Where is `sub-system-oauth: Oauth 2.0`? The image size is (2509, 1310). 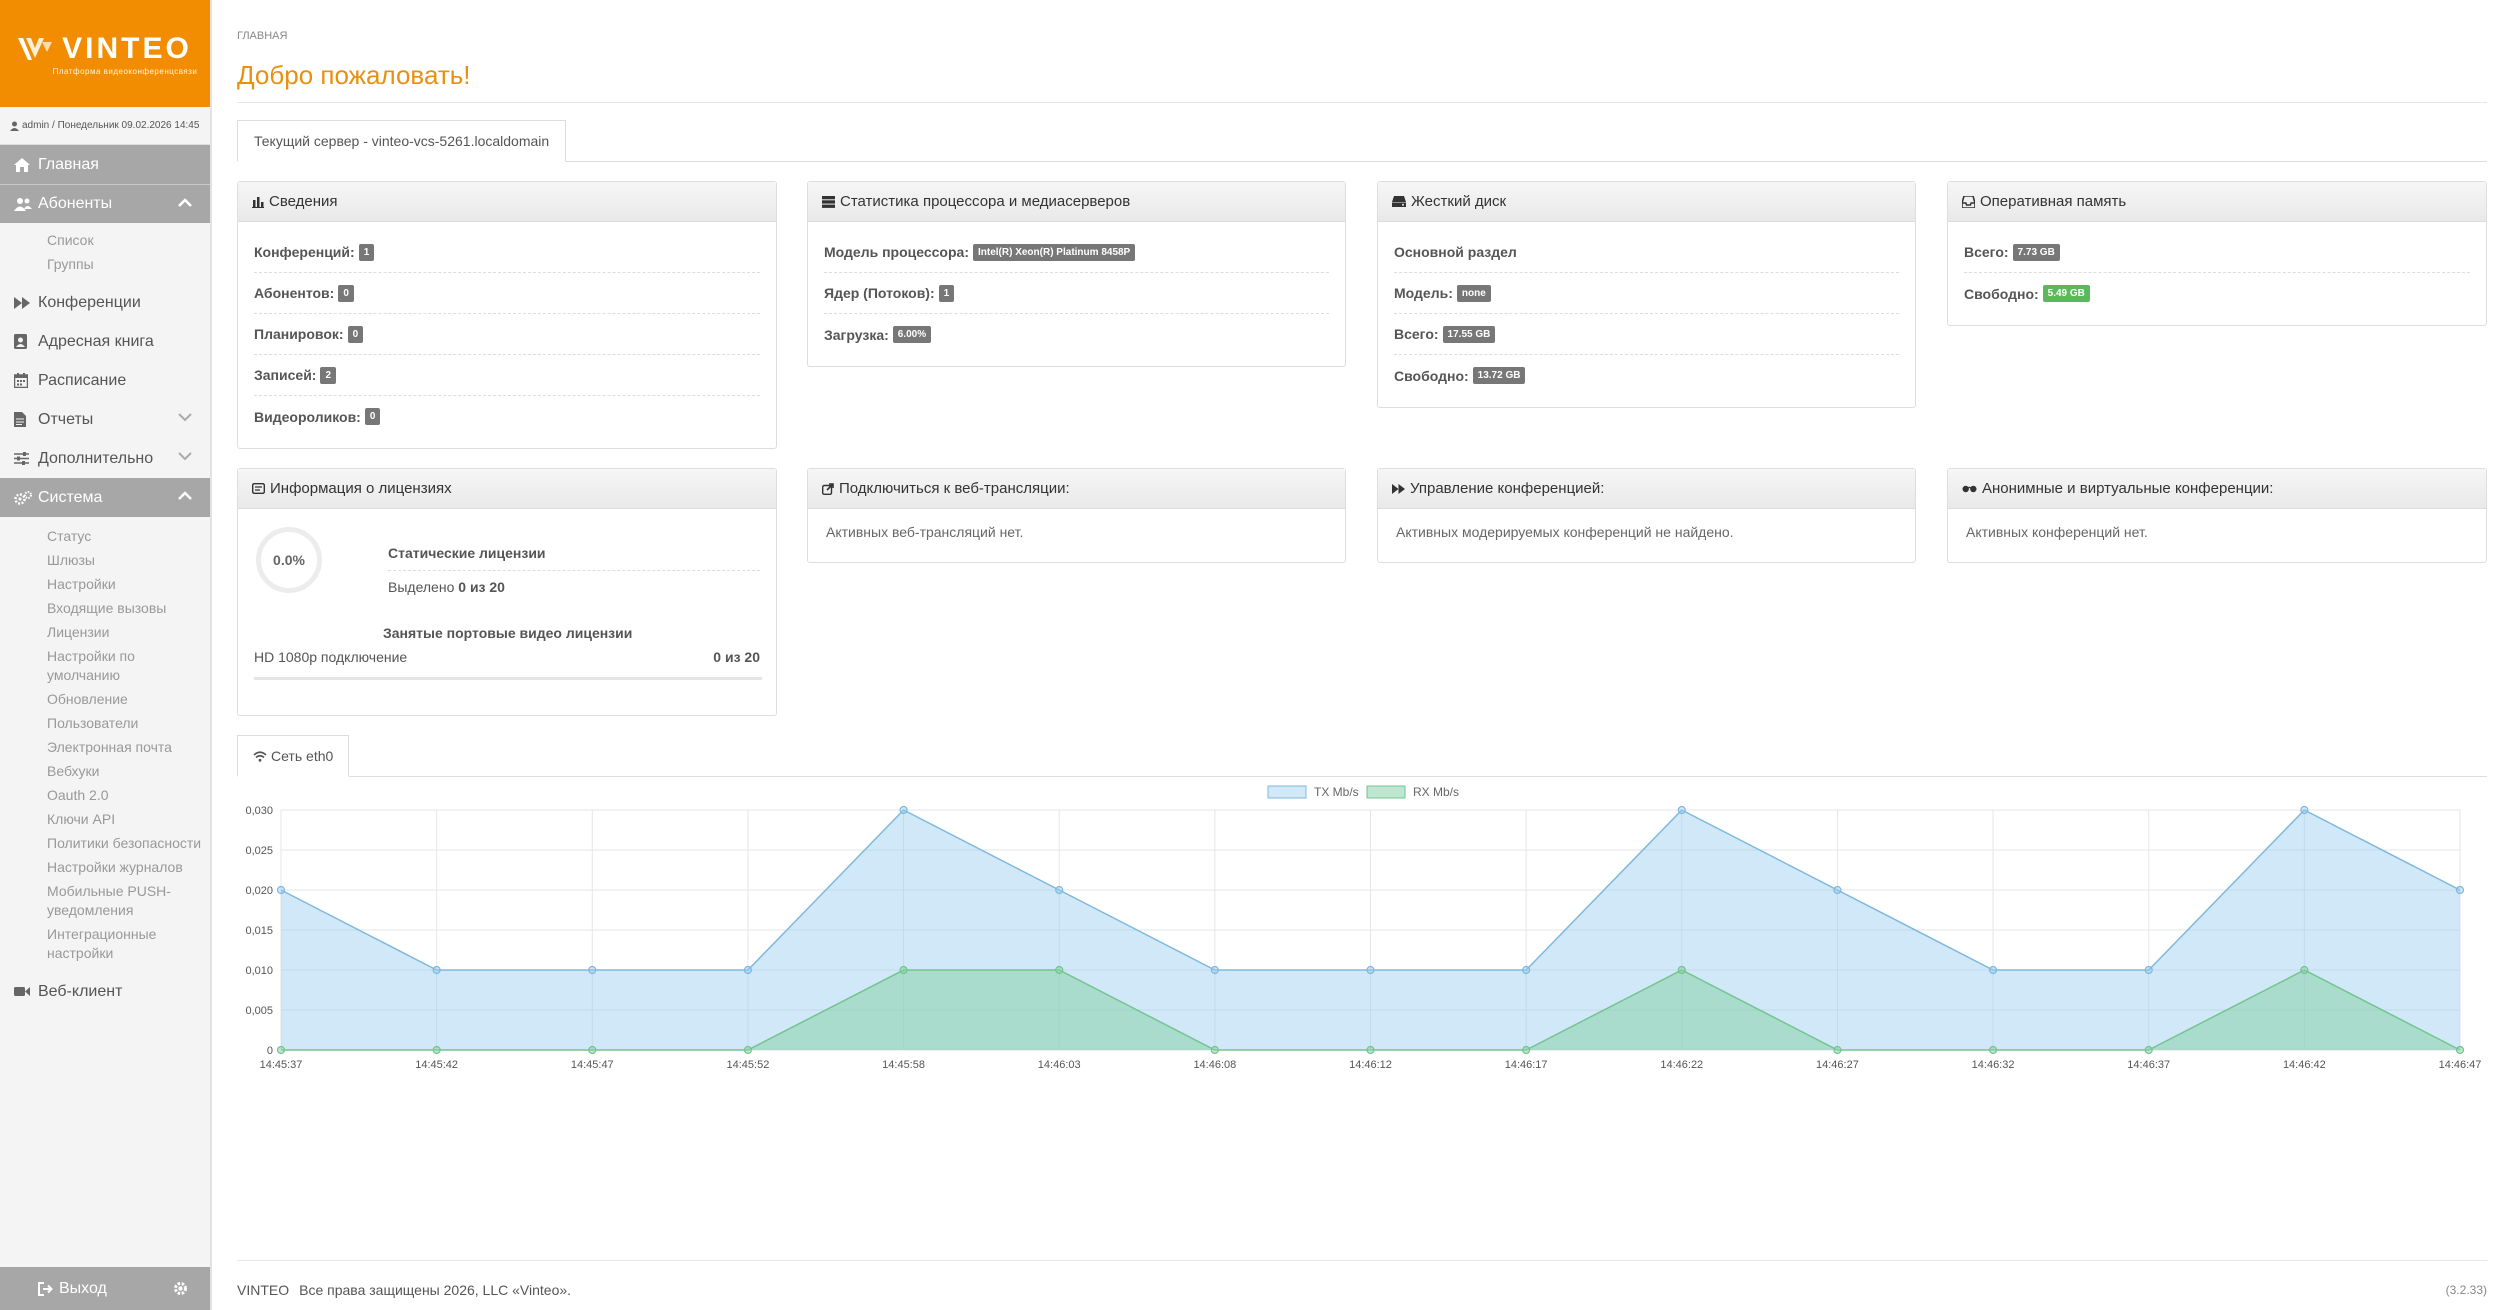 sub-system-oauth: Oauth 2.0 is located at coordinates (105, 796).